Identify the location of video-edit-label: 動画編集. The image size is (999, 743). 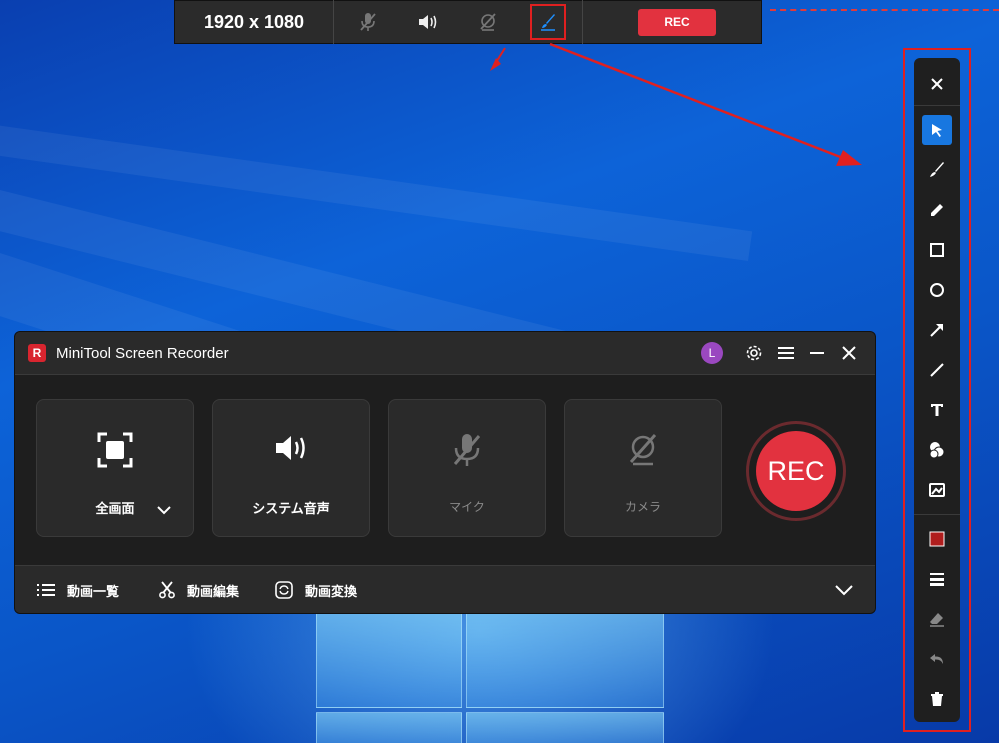
(213, 592).